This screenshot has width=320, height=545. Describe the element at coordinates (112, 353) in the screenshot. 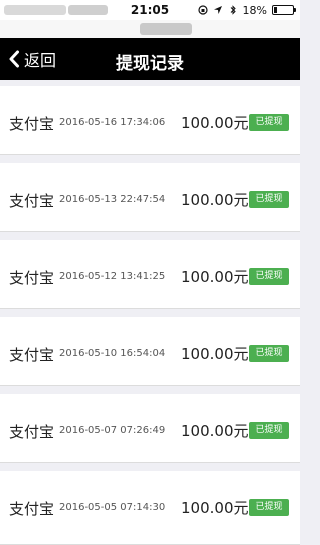

I see `record-time: 2016-05-10 16:54:04` at that location.